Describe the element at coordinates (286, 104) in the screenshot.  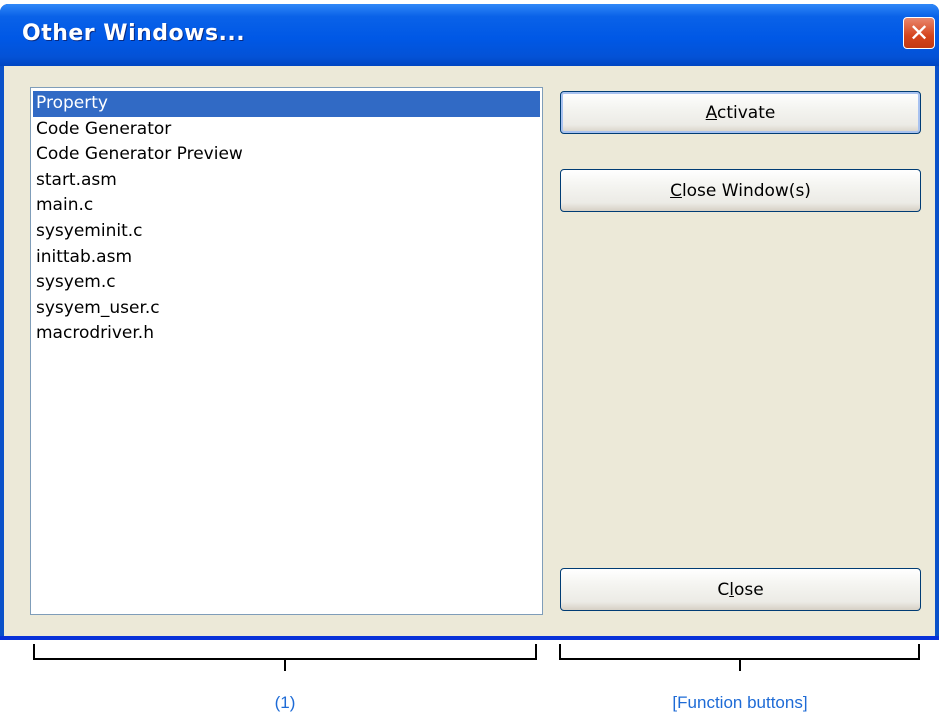
I see `list-item: Property` at that location.